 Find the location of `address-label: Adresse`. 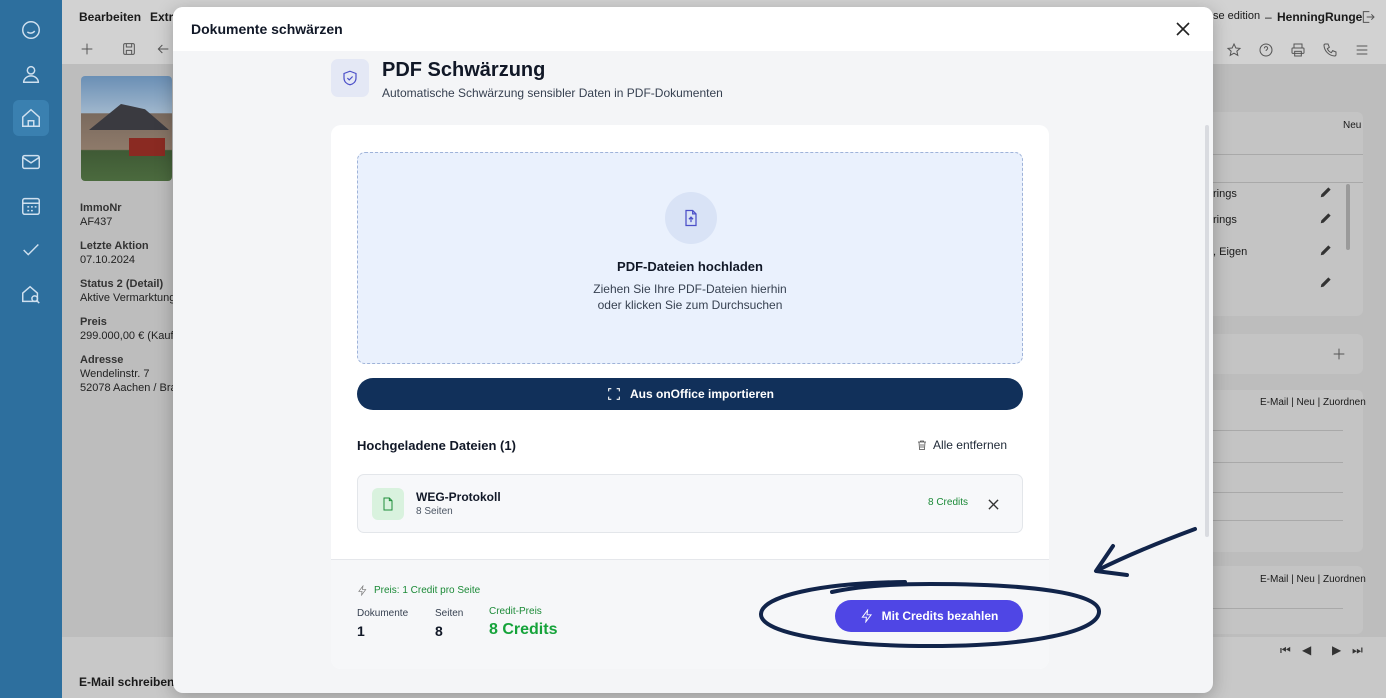

address-label: Adresse is located at coordinates (102, 360).